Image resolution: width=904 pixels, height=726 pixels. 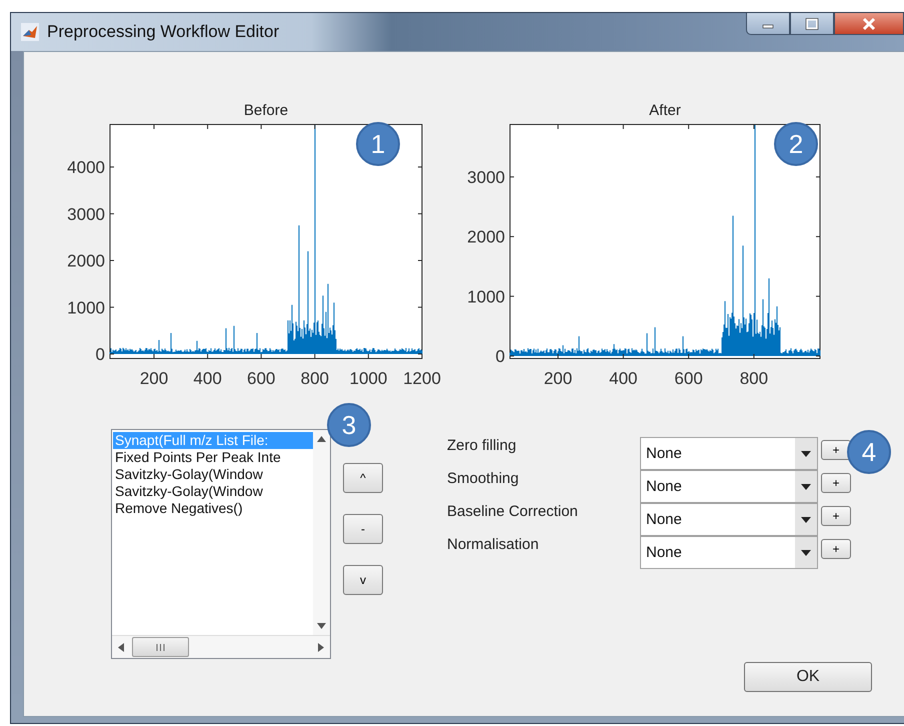 What do you see at coordinates (768, 24) in the screenshot?
I see `minimize-button` at bounding box center [768, 24].